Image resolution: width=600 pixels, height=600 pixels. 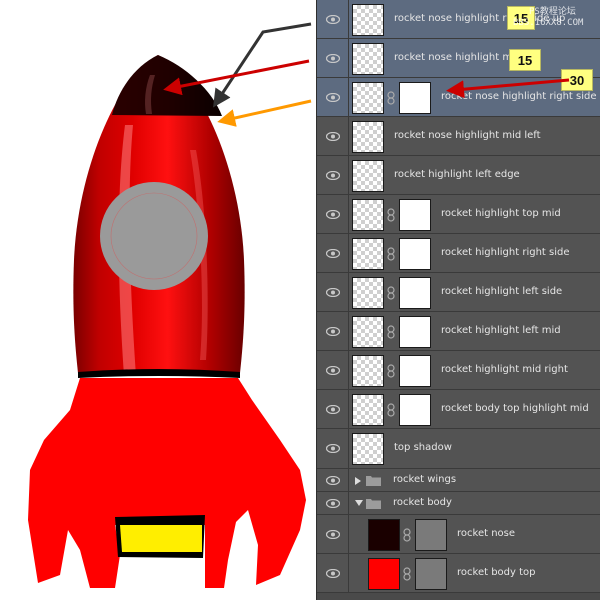 I want to click on layer-name: rocket body, so click(x=422, y=502).